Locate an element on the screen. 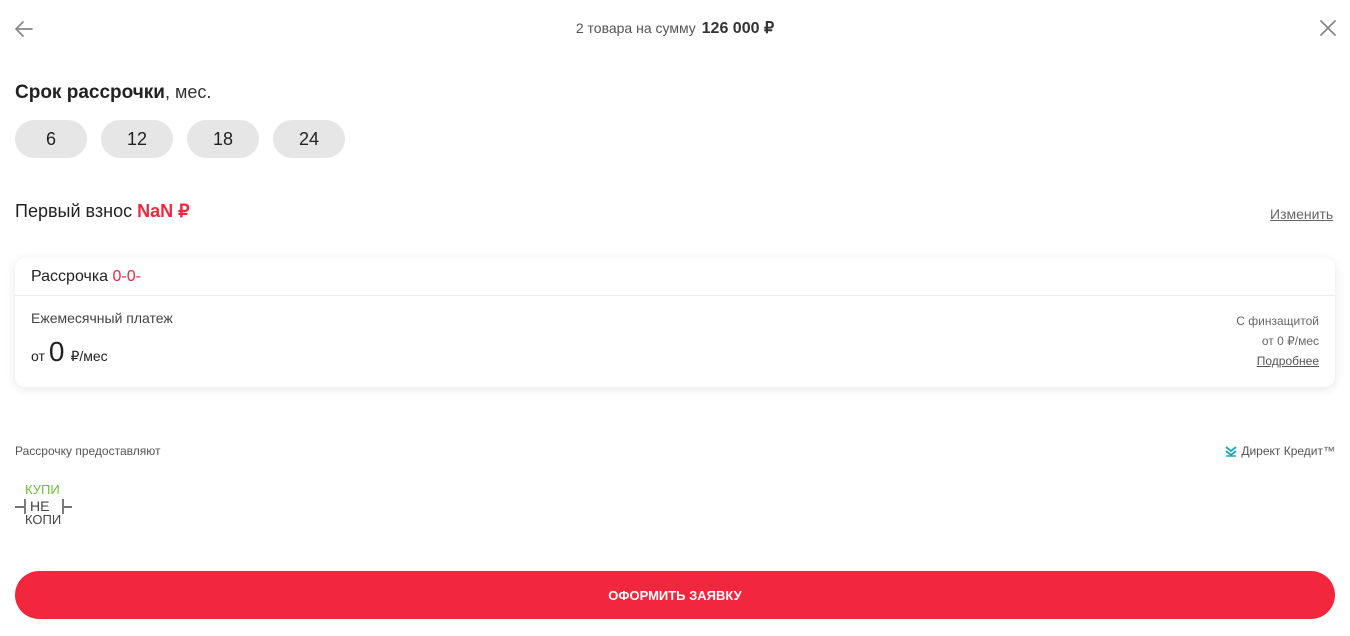 The width and height of the screenshot is (1350, 636). details-link: Подробнее is located at coordinates (1277, 361).